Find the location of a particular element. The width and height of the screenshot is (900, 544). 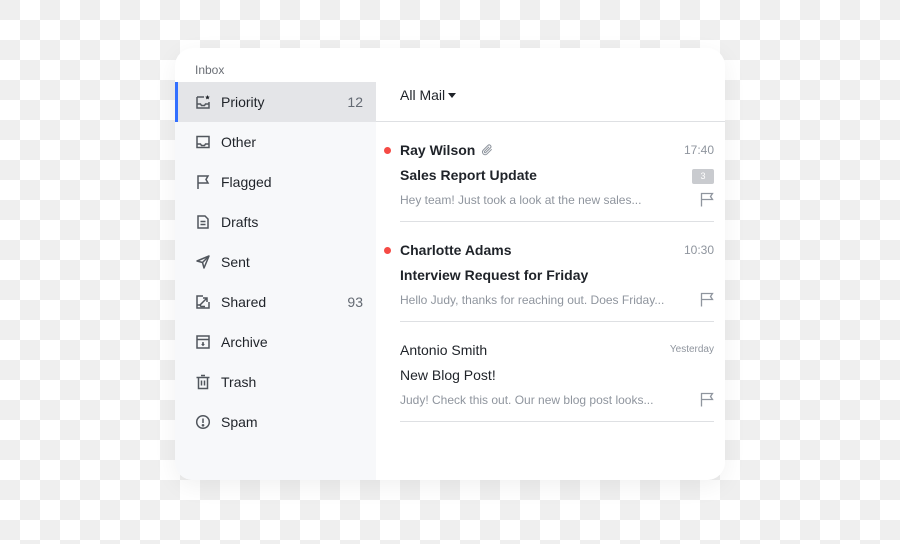

sender-name: Ray Wilson is located at coordinates (438, 150).